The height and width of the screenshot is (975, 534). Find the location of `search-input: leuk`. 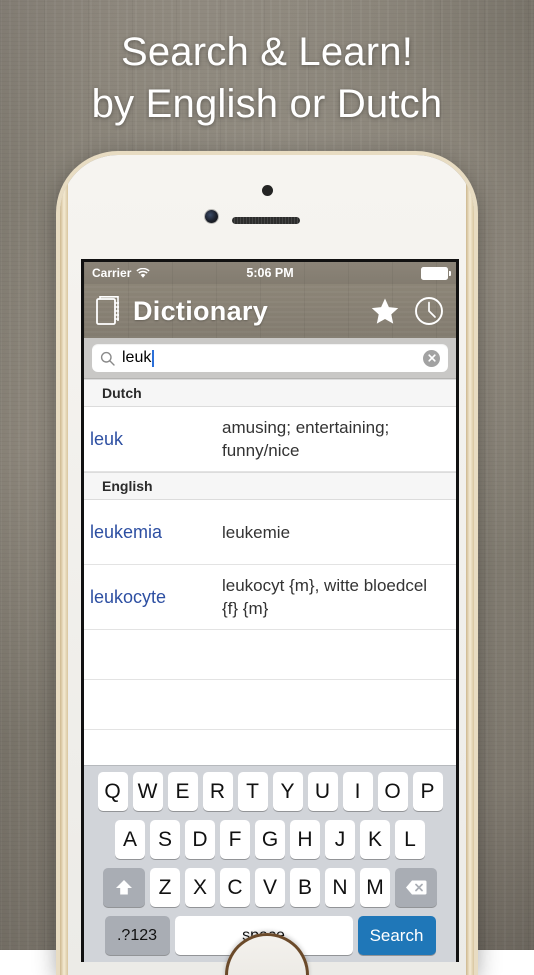

search-input: leuk is located at coordinates (269, 358).